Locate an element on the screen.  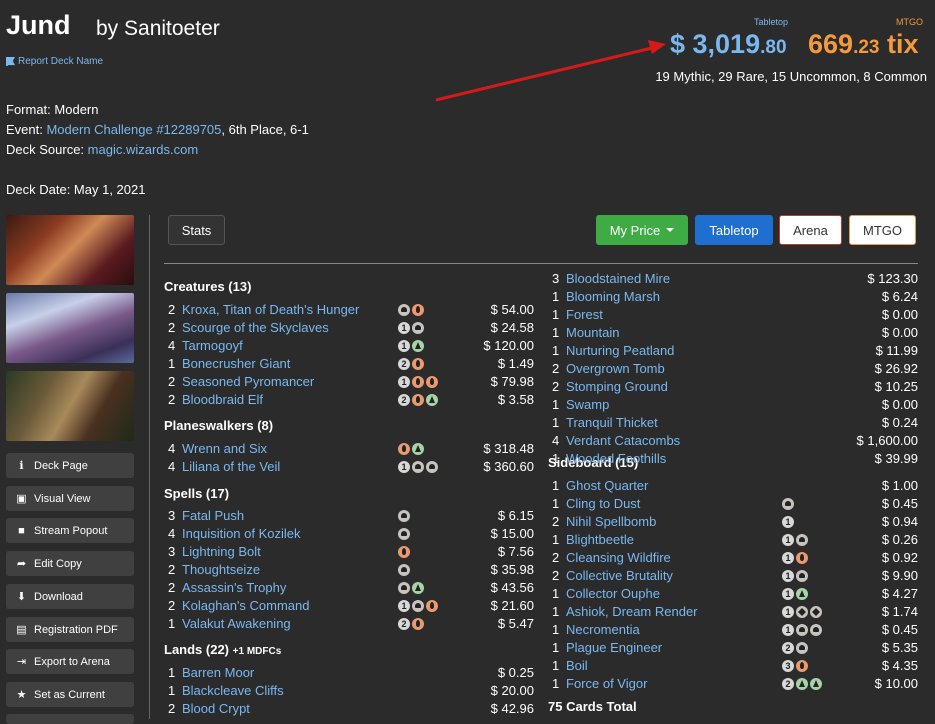
deck-page-button: ℹ Deck Page is located at coordinates (70, 465).